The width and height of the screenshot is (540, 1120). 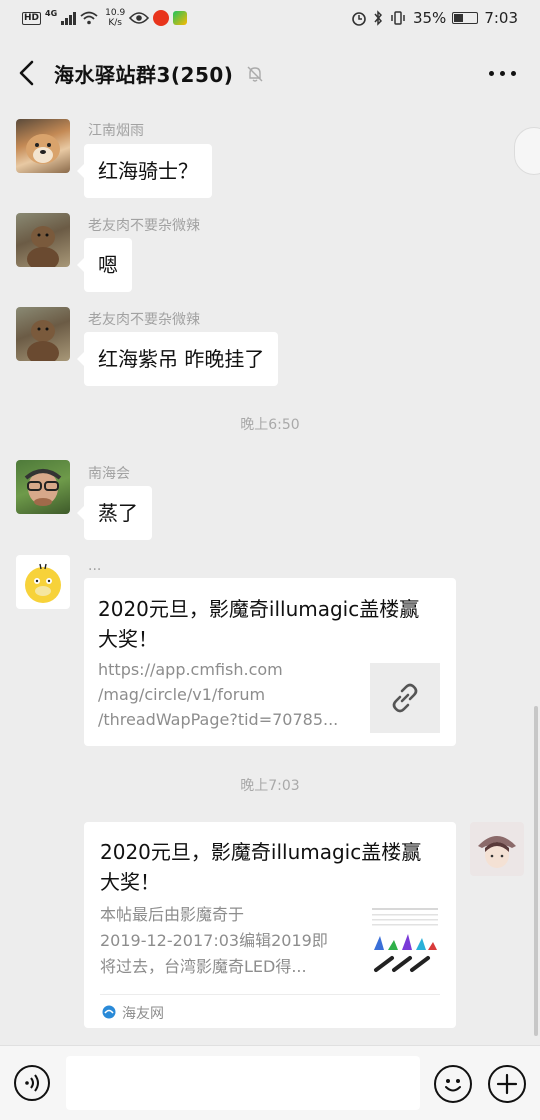 What do you see at coordinates (161, 18) in the screenshot?
I see `weibo-icon` at bounding box center [161, 18].